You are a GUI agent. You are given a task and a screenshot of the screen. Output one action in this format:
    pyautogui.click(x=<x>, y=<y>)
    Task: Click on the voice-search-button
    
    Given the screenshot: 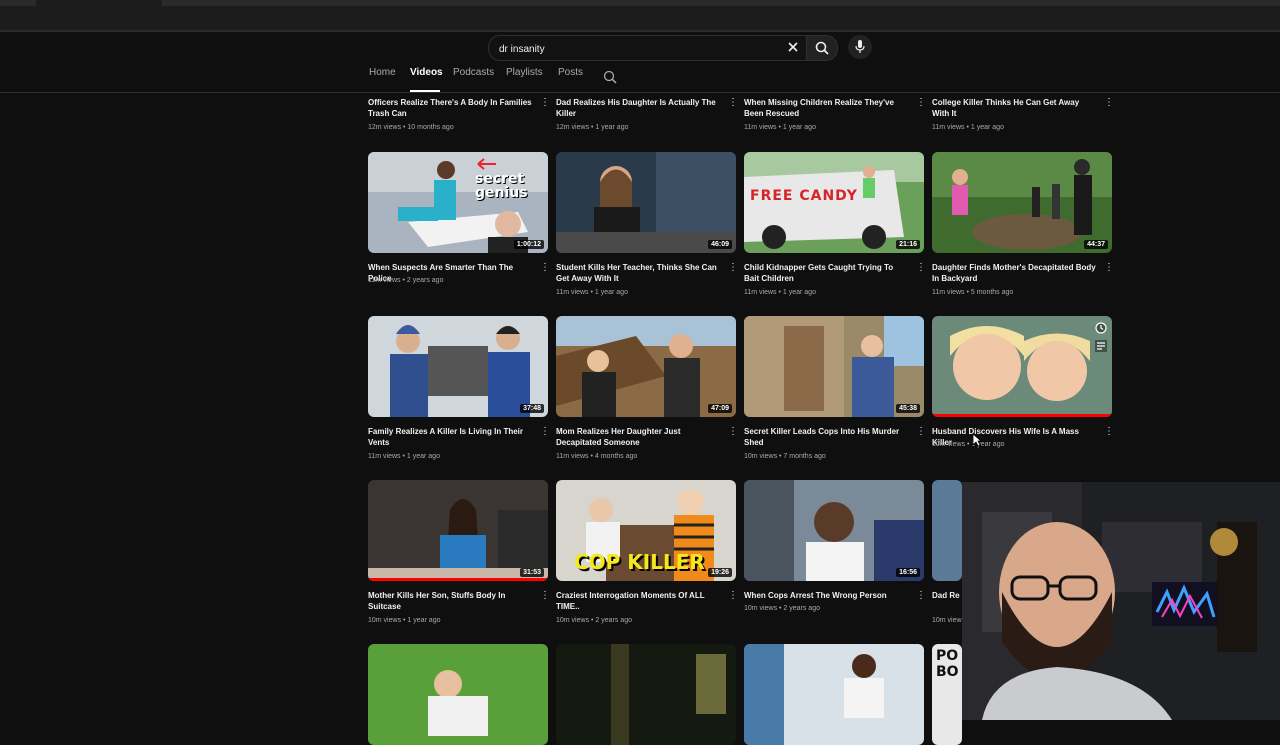 What is the action you would take?
    pyautogui.click(x=860, y=47)
    